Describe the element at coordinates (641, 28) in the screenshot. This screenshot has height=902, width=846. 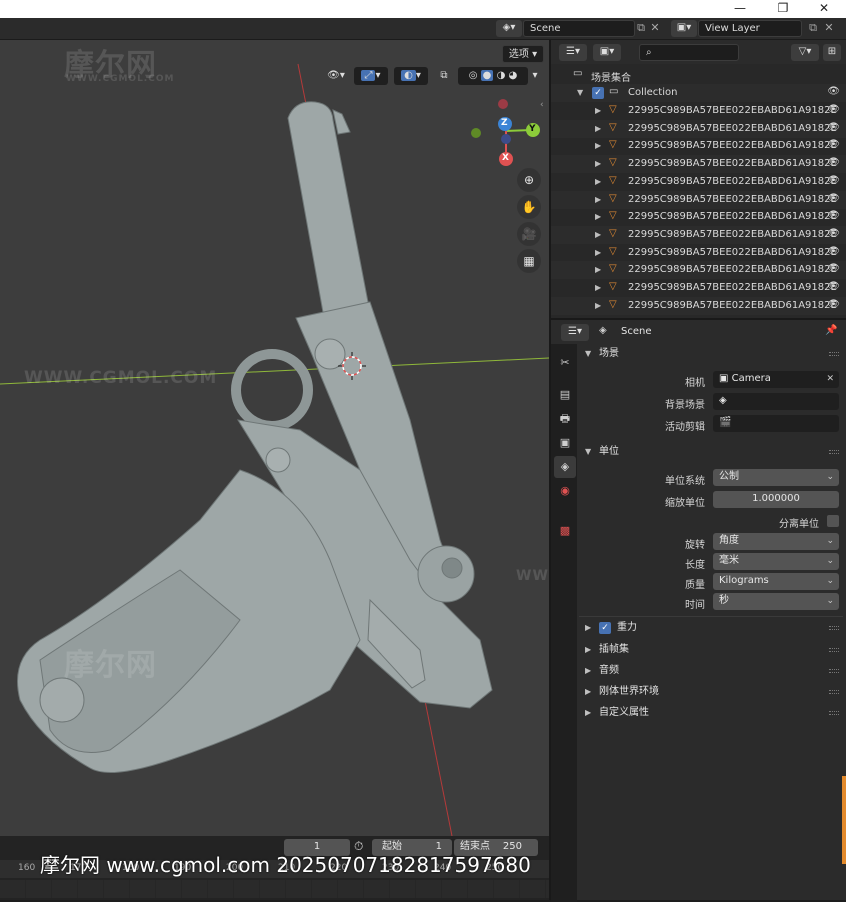
I see `scene-copy-icon: ⧉` at that location.